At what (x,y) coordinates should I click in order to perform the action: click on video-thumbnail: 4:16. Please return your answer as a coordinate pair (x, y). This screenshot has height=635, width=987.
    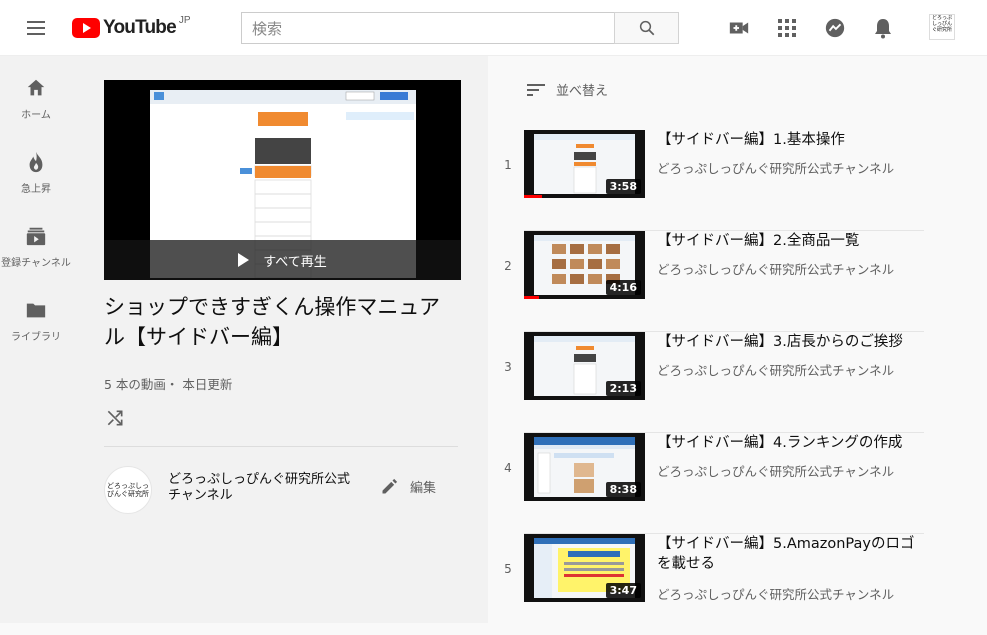
    Looking at the image, I should click on (584, 265).